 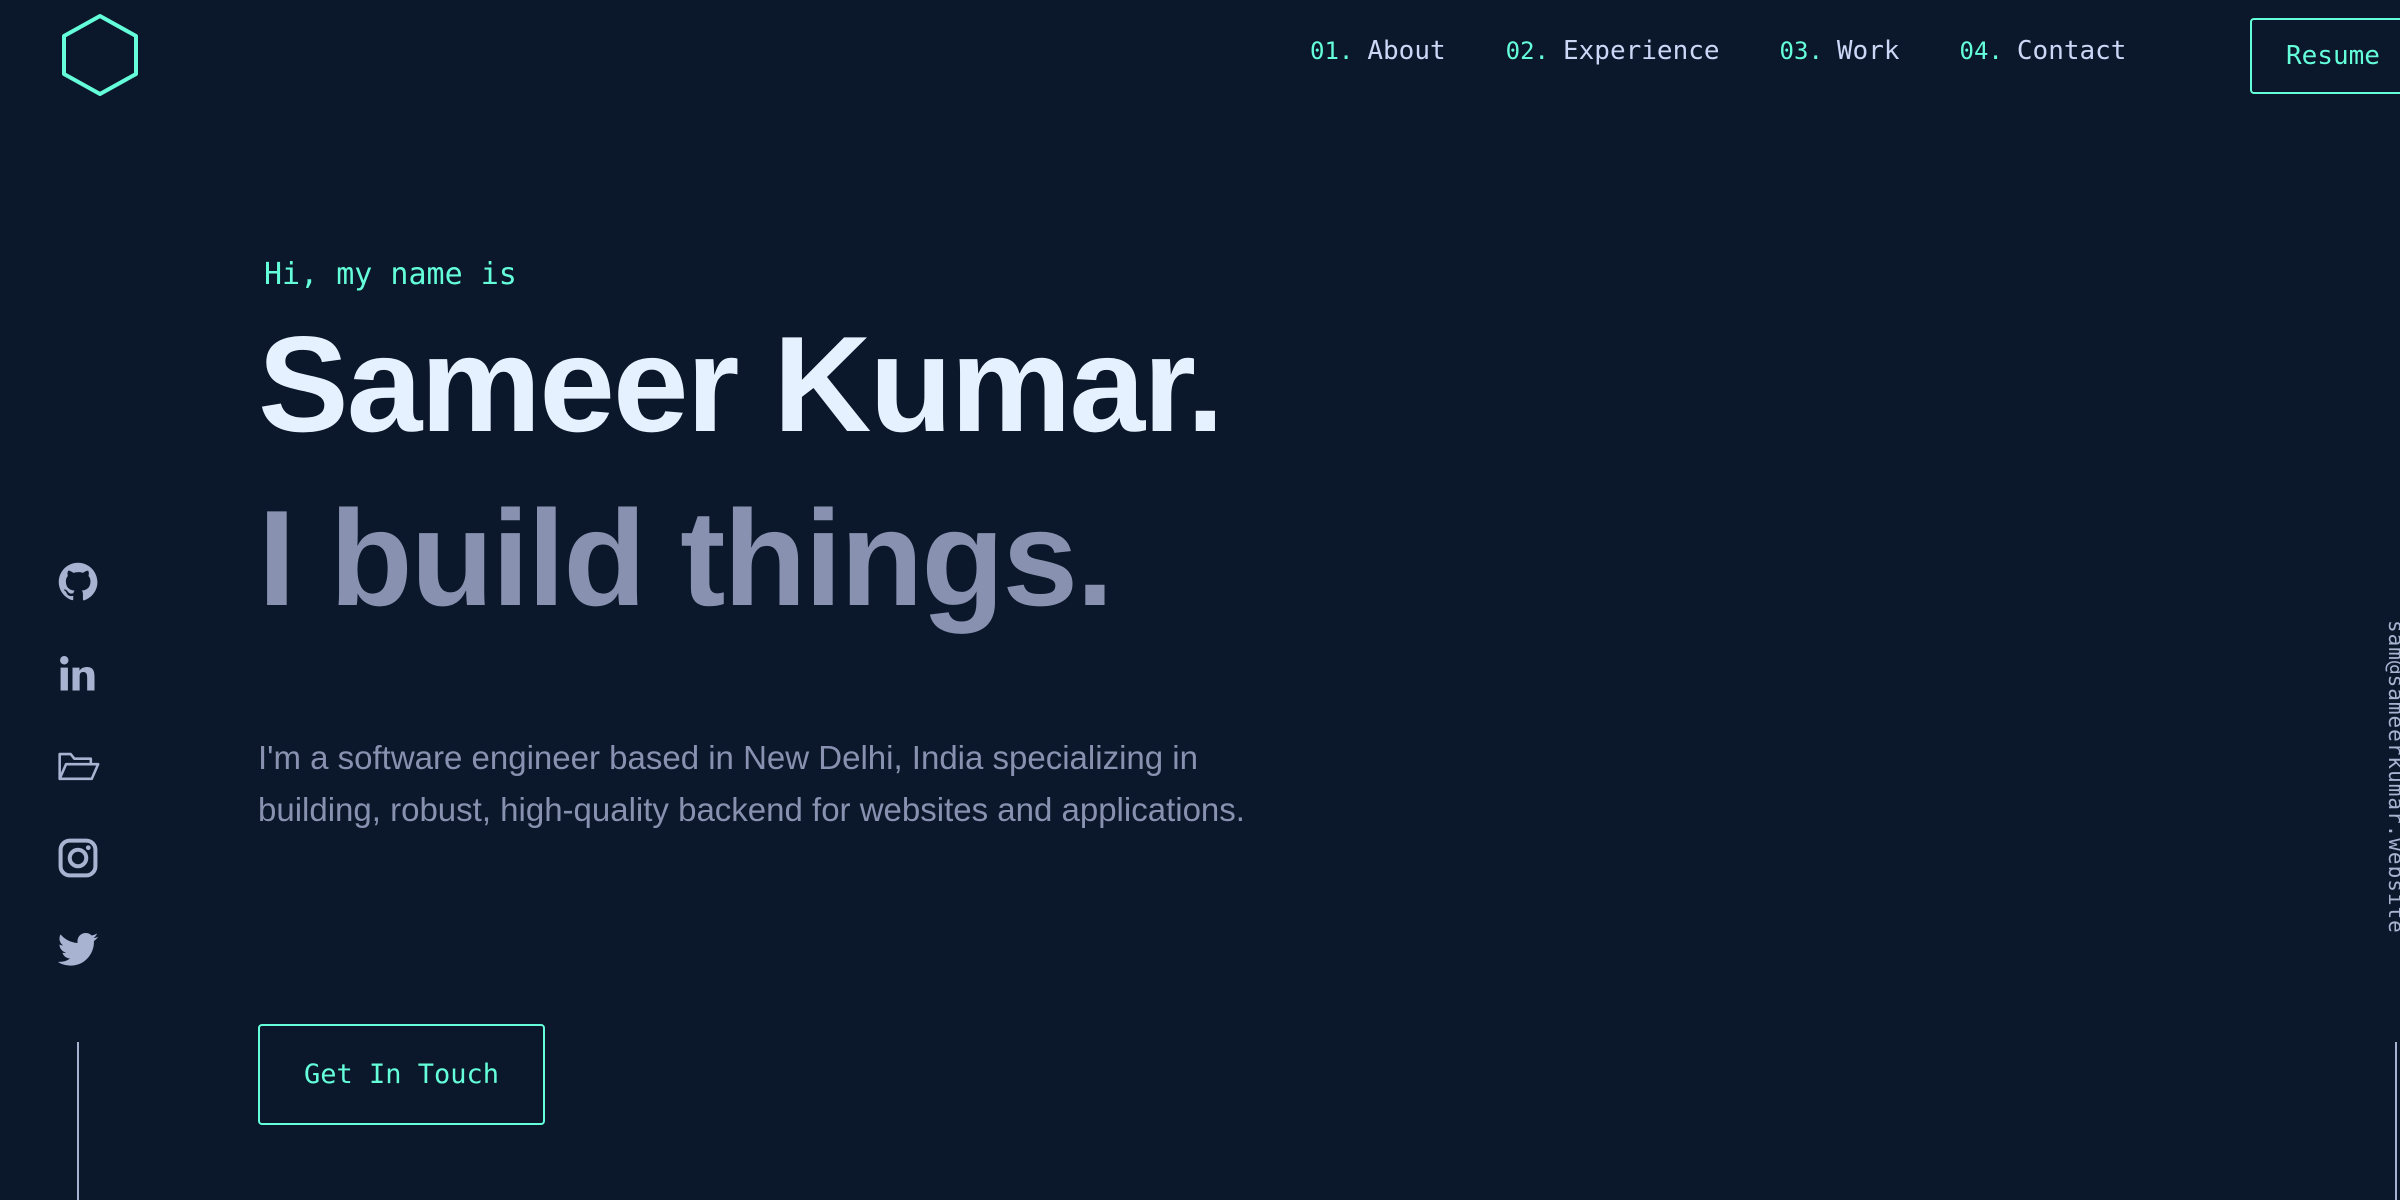 I want to click on nav-item-experience: 02. Experience, so click(x=1613, y=51).